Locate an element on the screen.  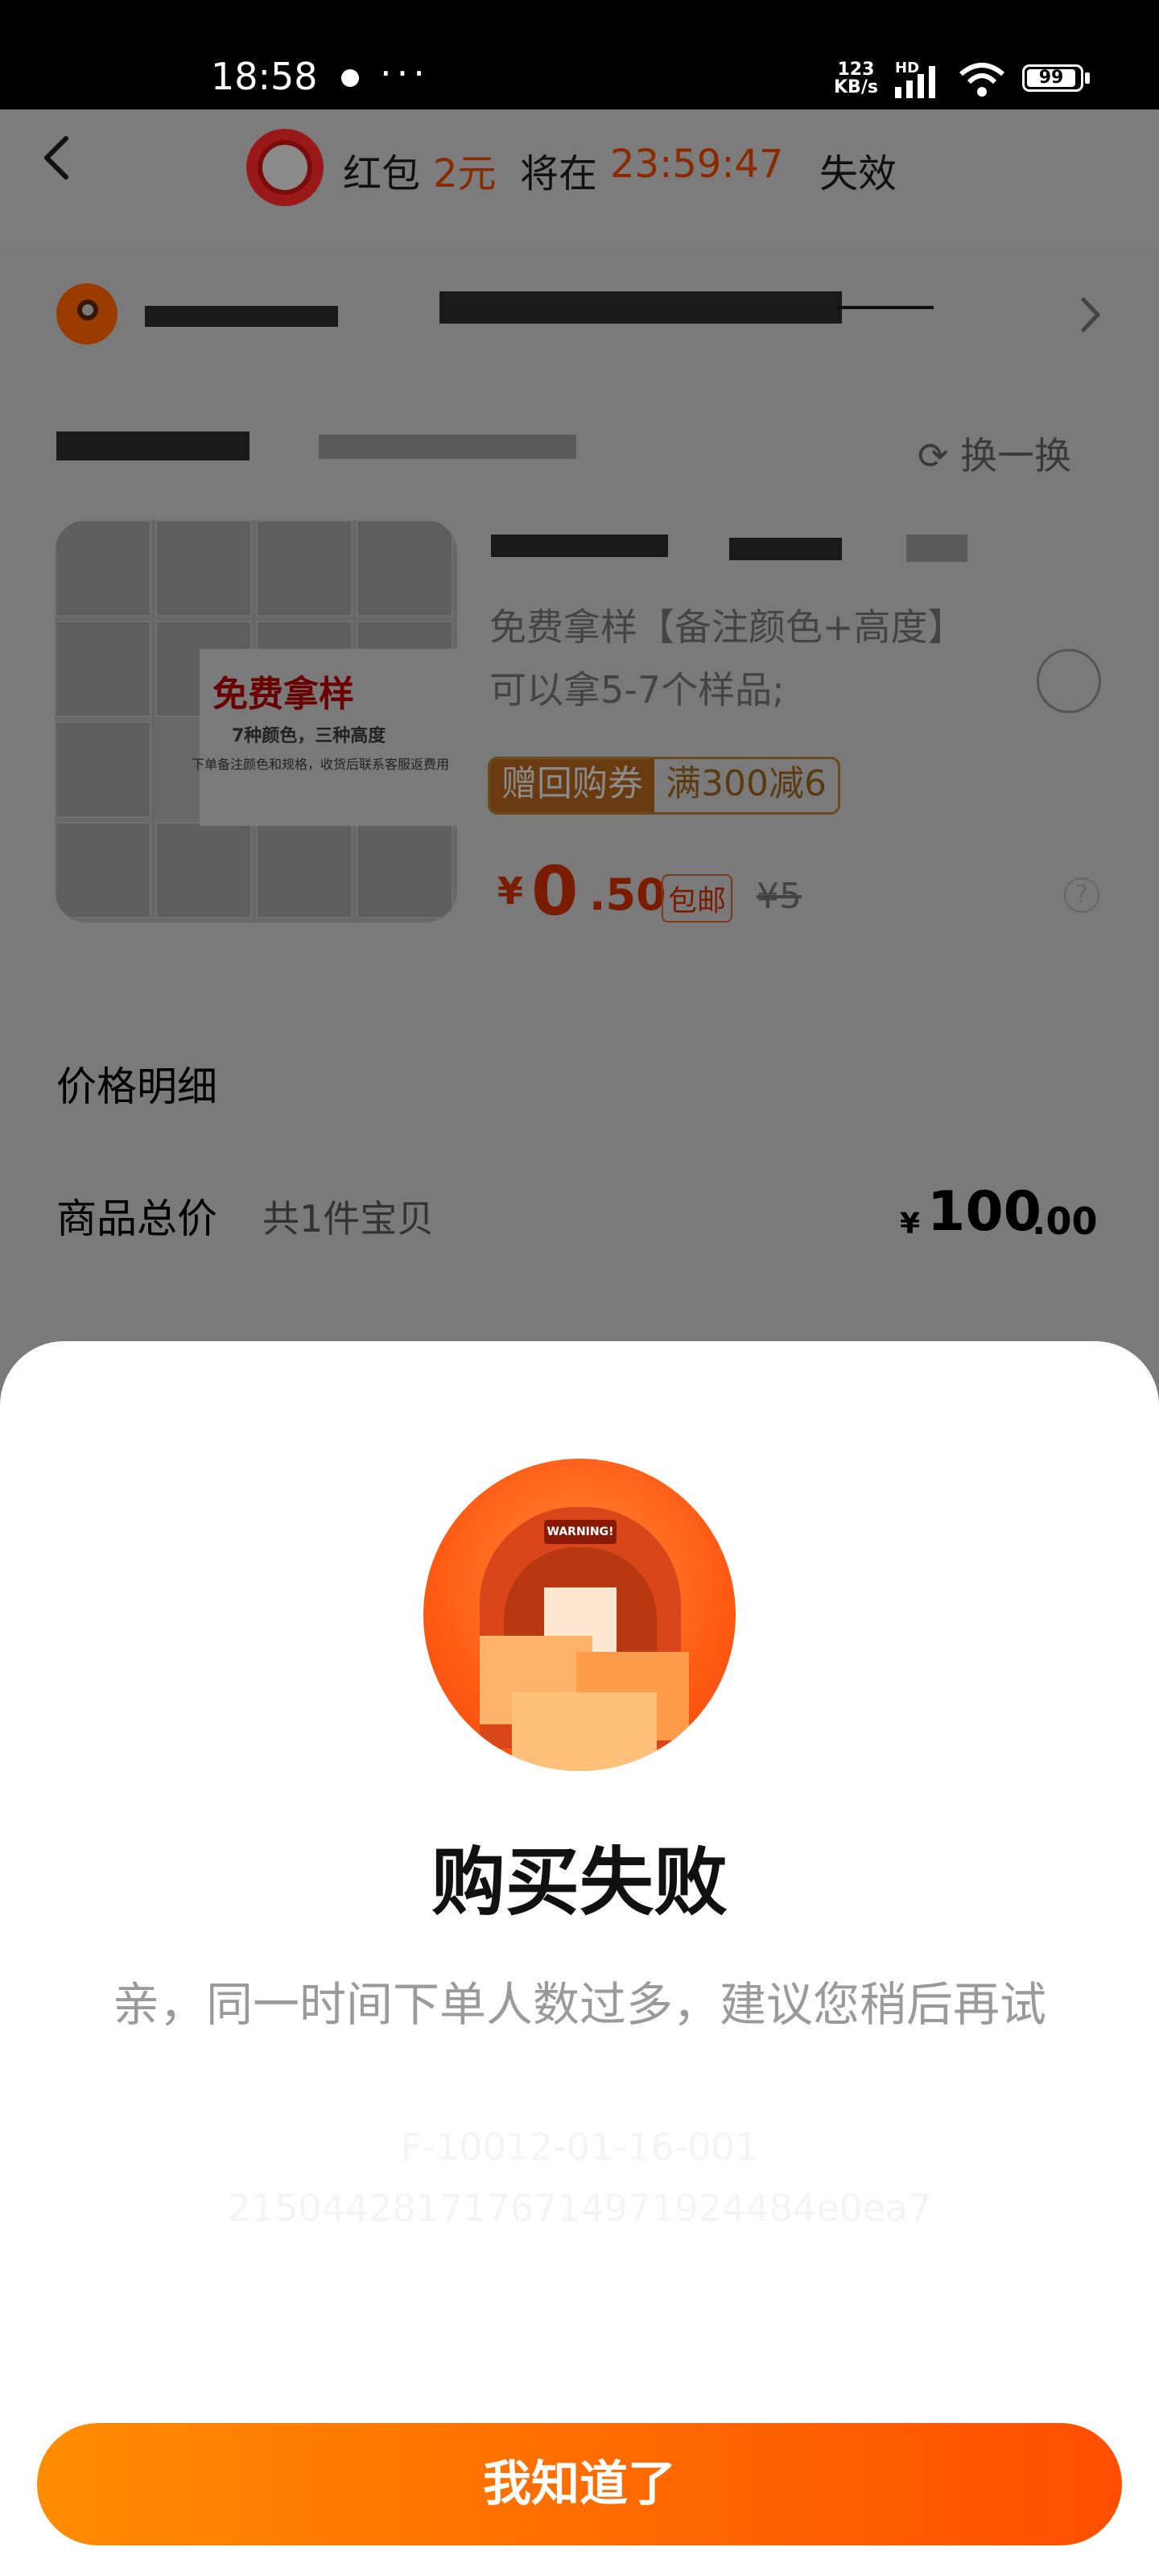
red-packet-countdown: 23:59:47 is located at coordinates (697, 164).